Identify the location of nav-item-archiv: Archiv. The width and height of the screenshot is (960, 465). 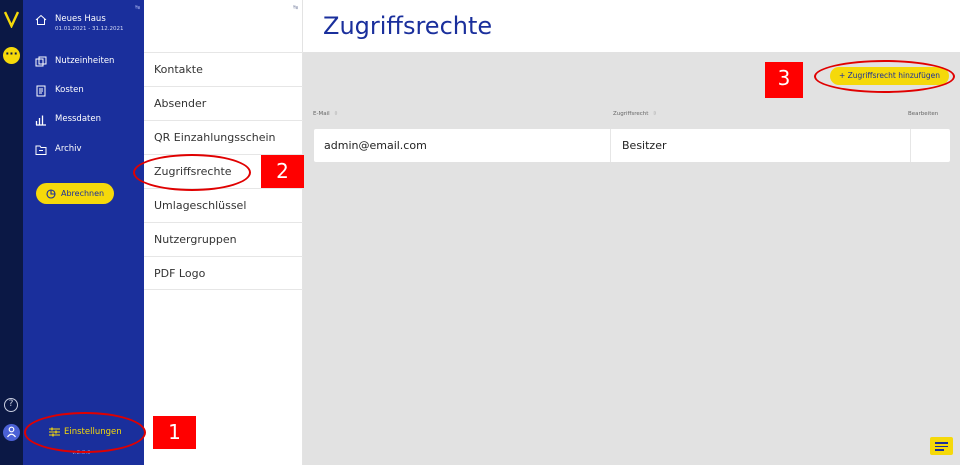
(58, 150).